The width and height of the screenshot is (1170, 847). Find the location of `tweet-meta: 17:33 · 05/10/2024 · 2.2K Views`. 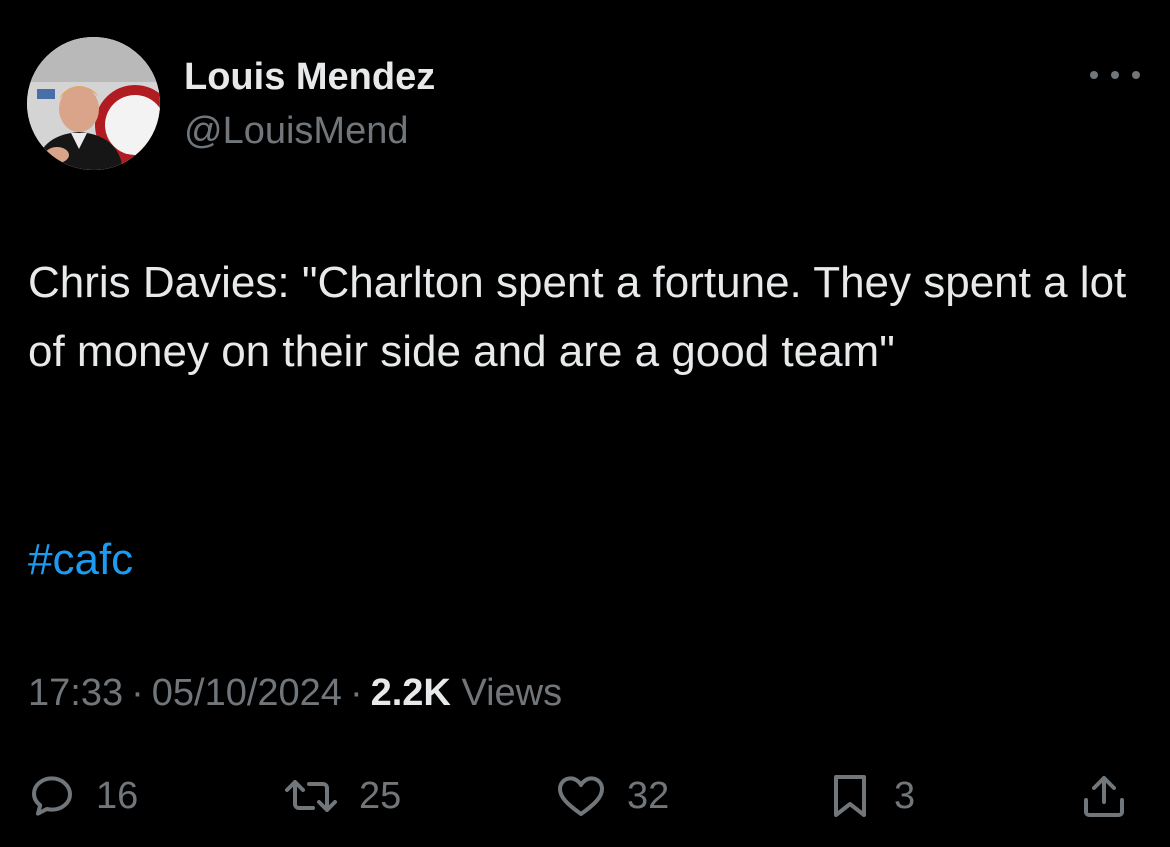

tweet-meta: 17:33 · 05/10/2024 · 2.2K Views is located at coordinates (295, 693).